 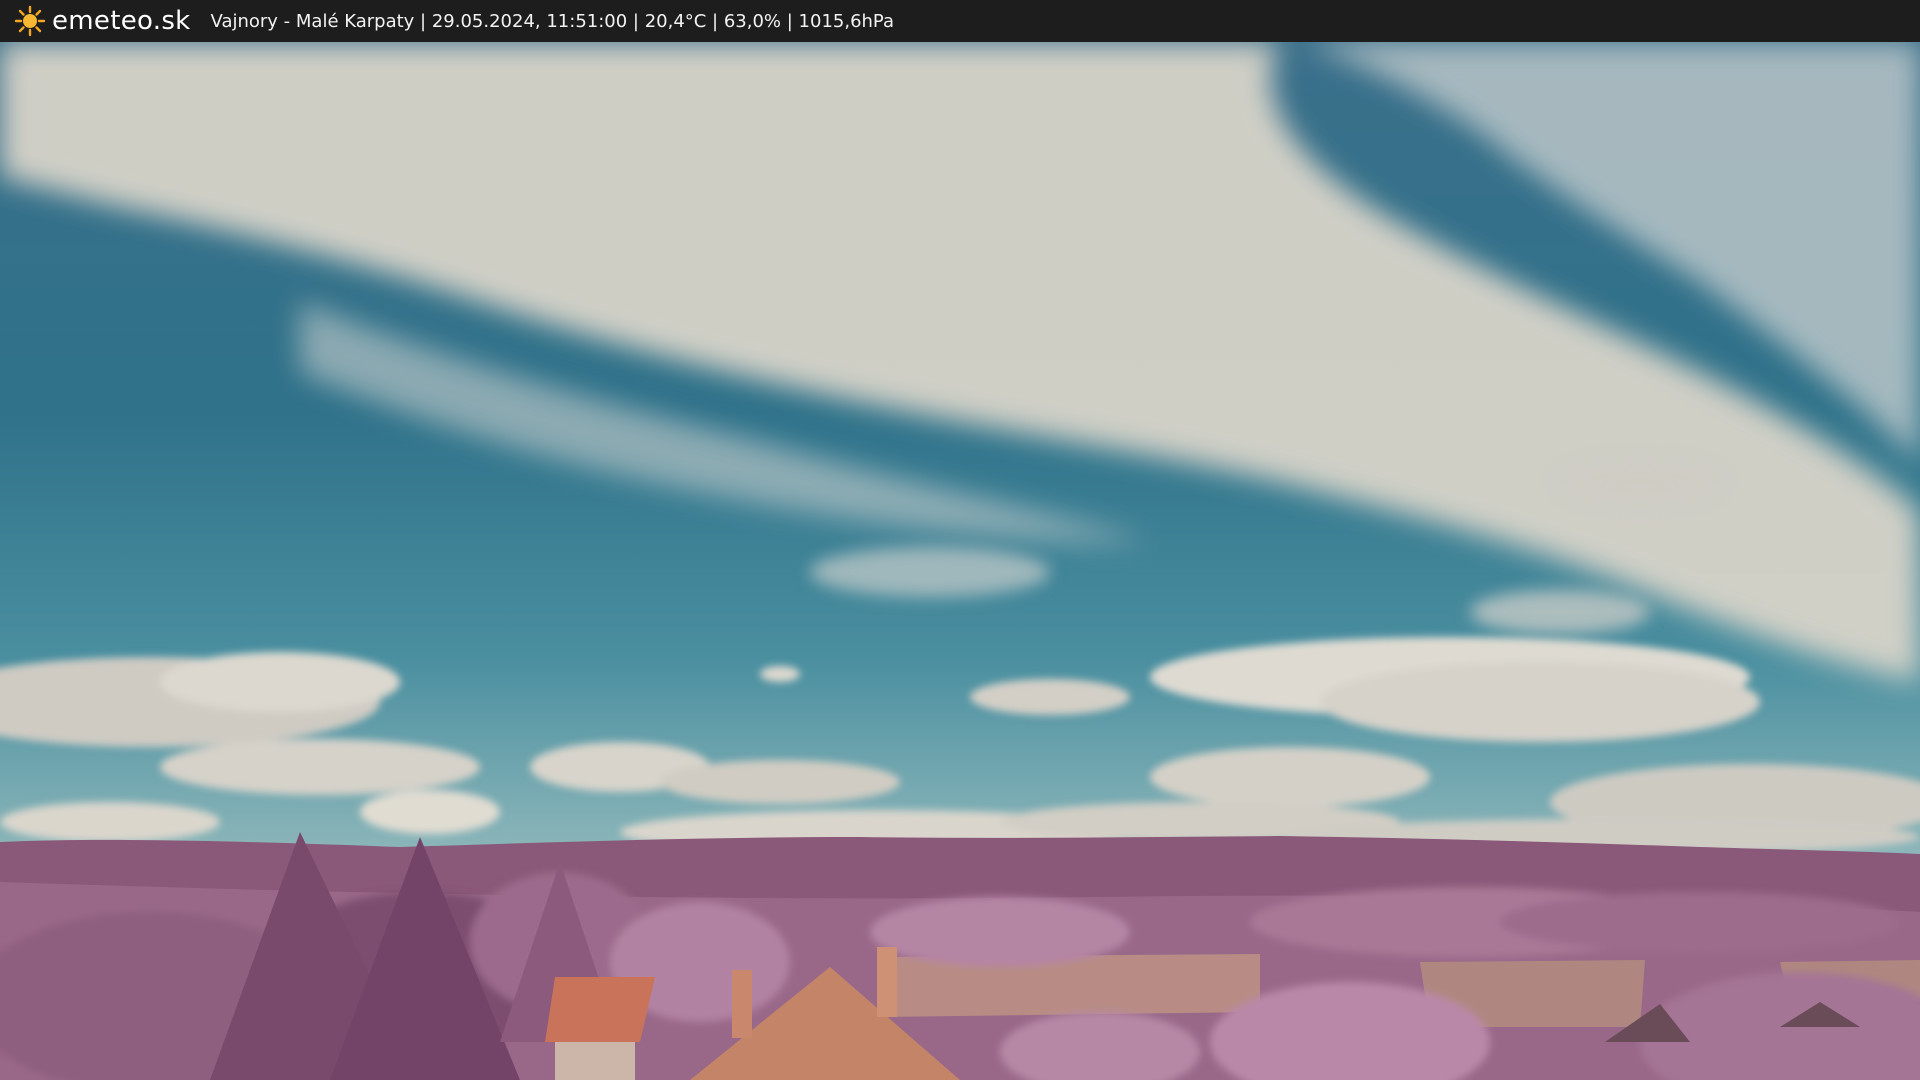 I want to click on site-logo: emeteo.sk, so click(x=102, y=21).